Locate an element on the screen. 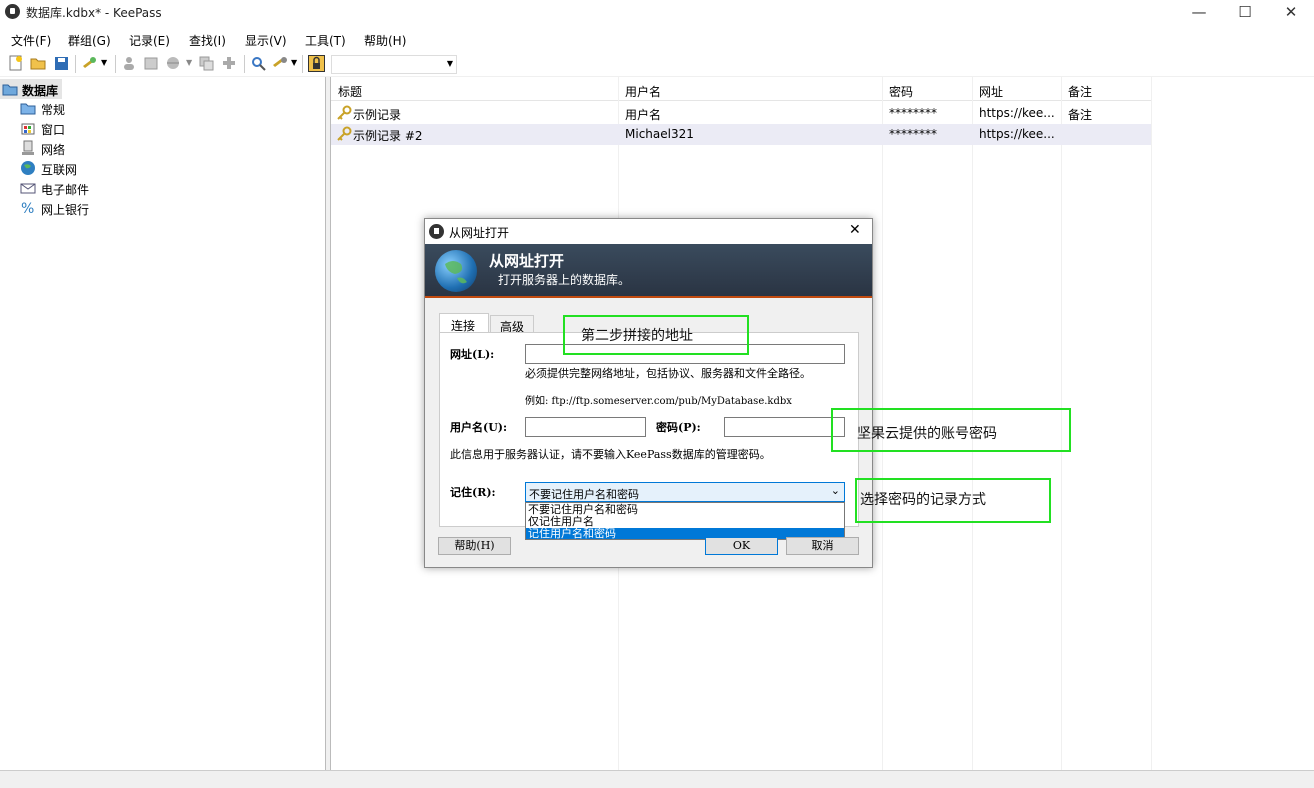 The image size is (1314, 788). tree-item-banking: % 网上银行 is located at coordinates (60, 208).